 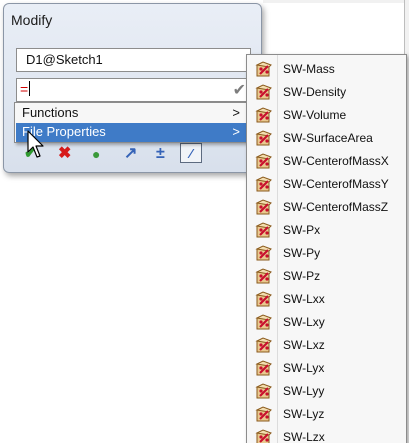 What do you see at coordinates (326, 230) in the screenshot?
I see `submenu-item: SW-Px` at bounding box center [326, 230].